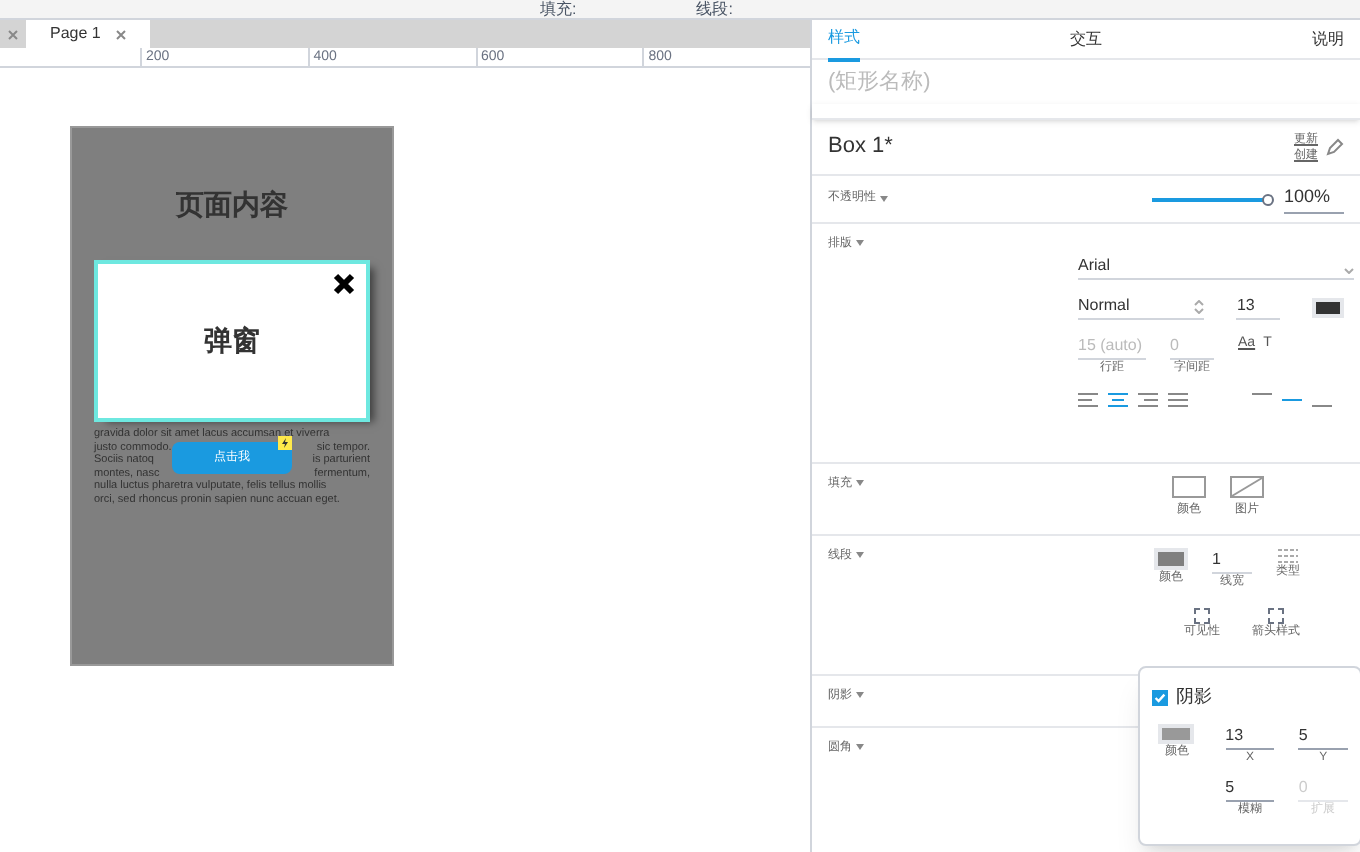 Image resolution: width=1360 pixels, height=852 pixels. Describe the element at coordinates (1288, 556) in the screenshot. I see `dashed-lines-icon` at that location.